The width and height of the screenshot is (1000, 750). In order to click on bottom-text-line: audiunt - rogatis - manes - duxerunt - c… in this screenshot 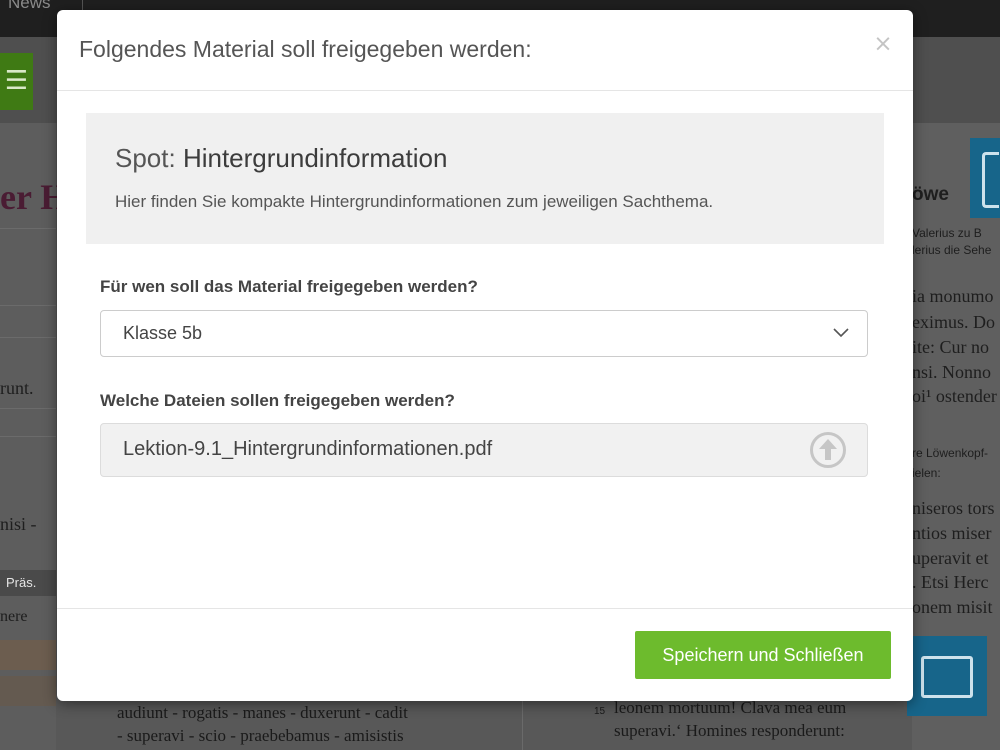, I will do `click(262, 712)`.